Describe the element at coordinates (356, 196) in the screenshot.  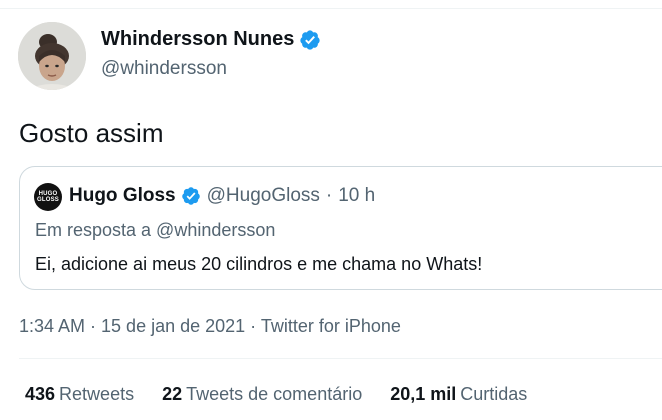
I see `quoted-time: 10 h` at that location.